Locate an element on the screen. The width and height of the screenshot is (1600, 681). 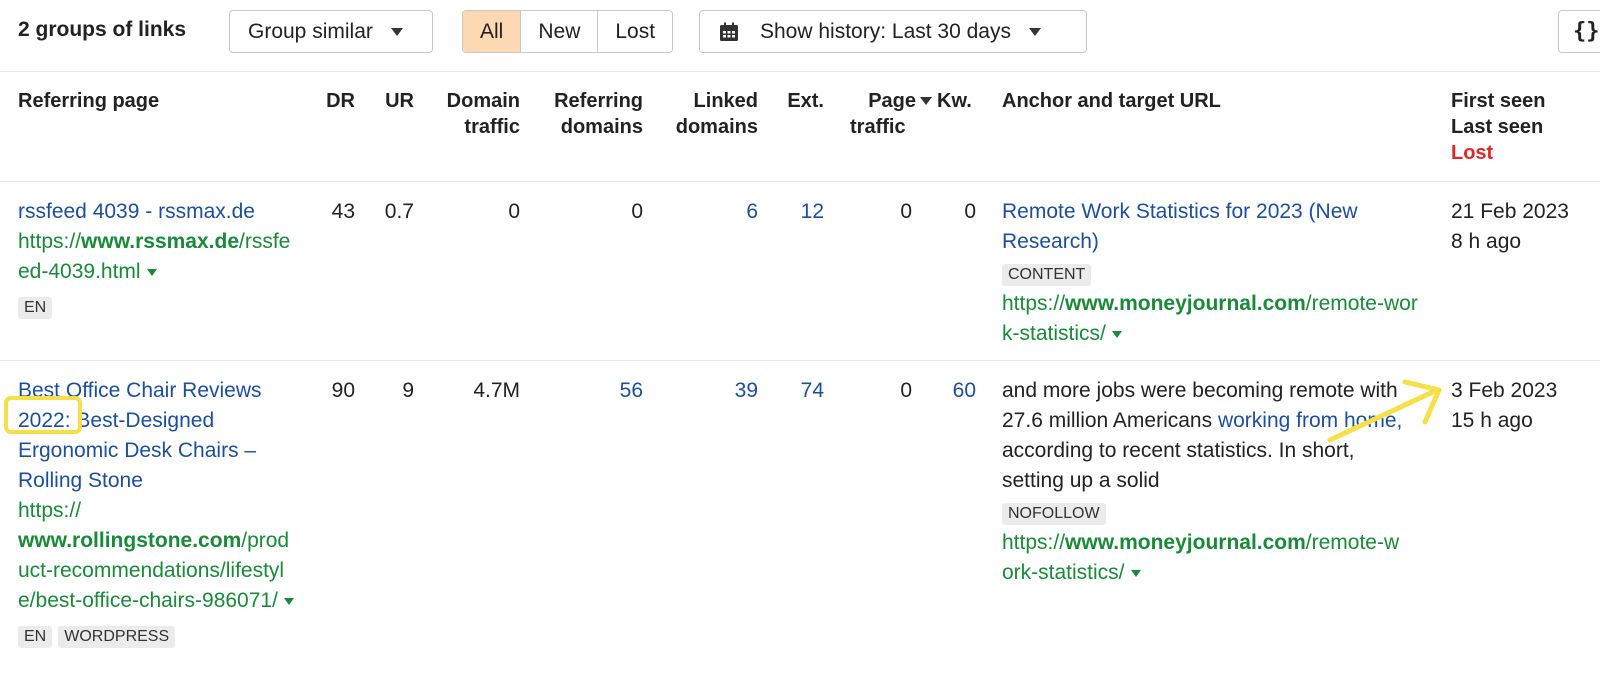
dr-value: 90 is located at coordinates (343, 390).